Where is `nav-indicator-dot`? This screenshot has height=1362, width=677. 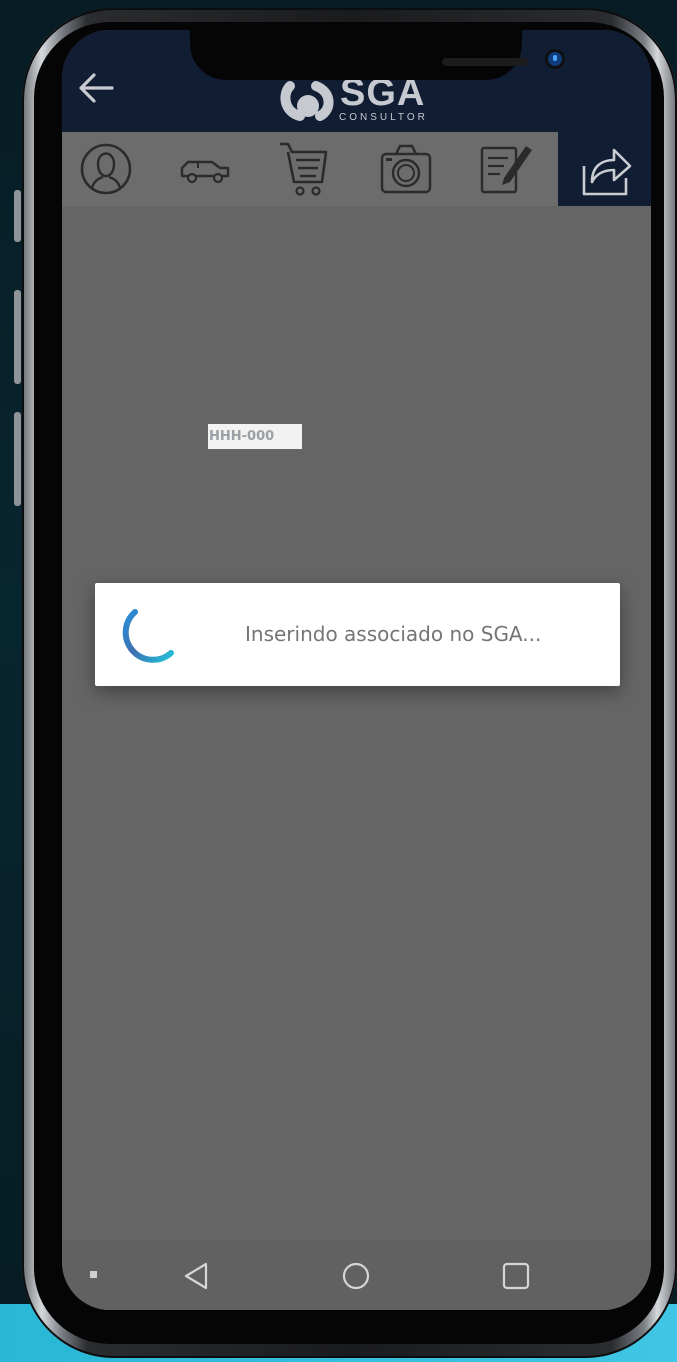
nav-indicator-dot is located at coordinates (93, 1274).